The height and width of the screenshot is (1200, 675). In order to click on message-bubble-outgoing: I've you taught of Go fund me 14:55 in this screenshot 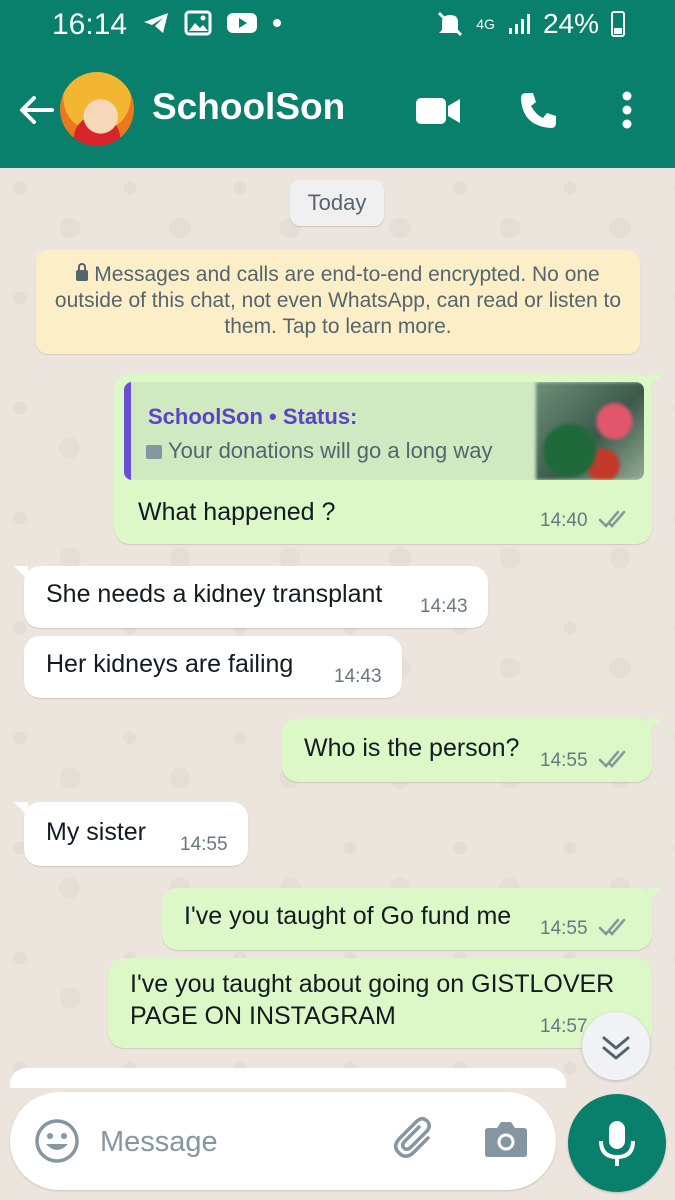, I will do `click(412, 919)`.